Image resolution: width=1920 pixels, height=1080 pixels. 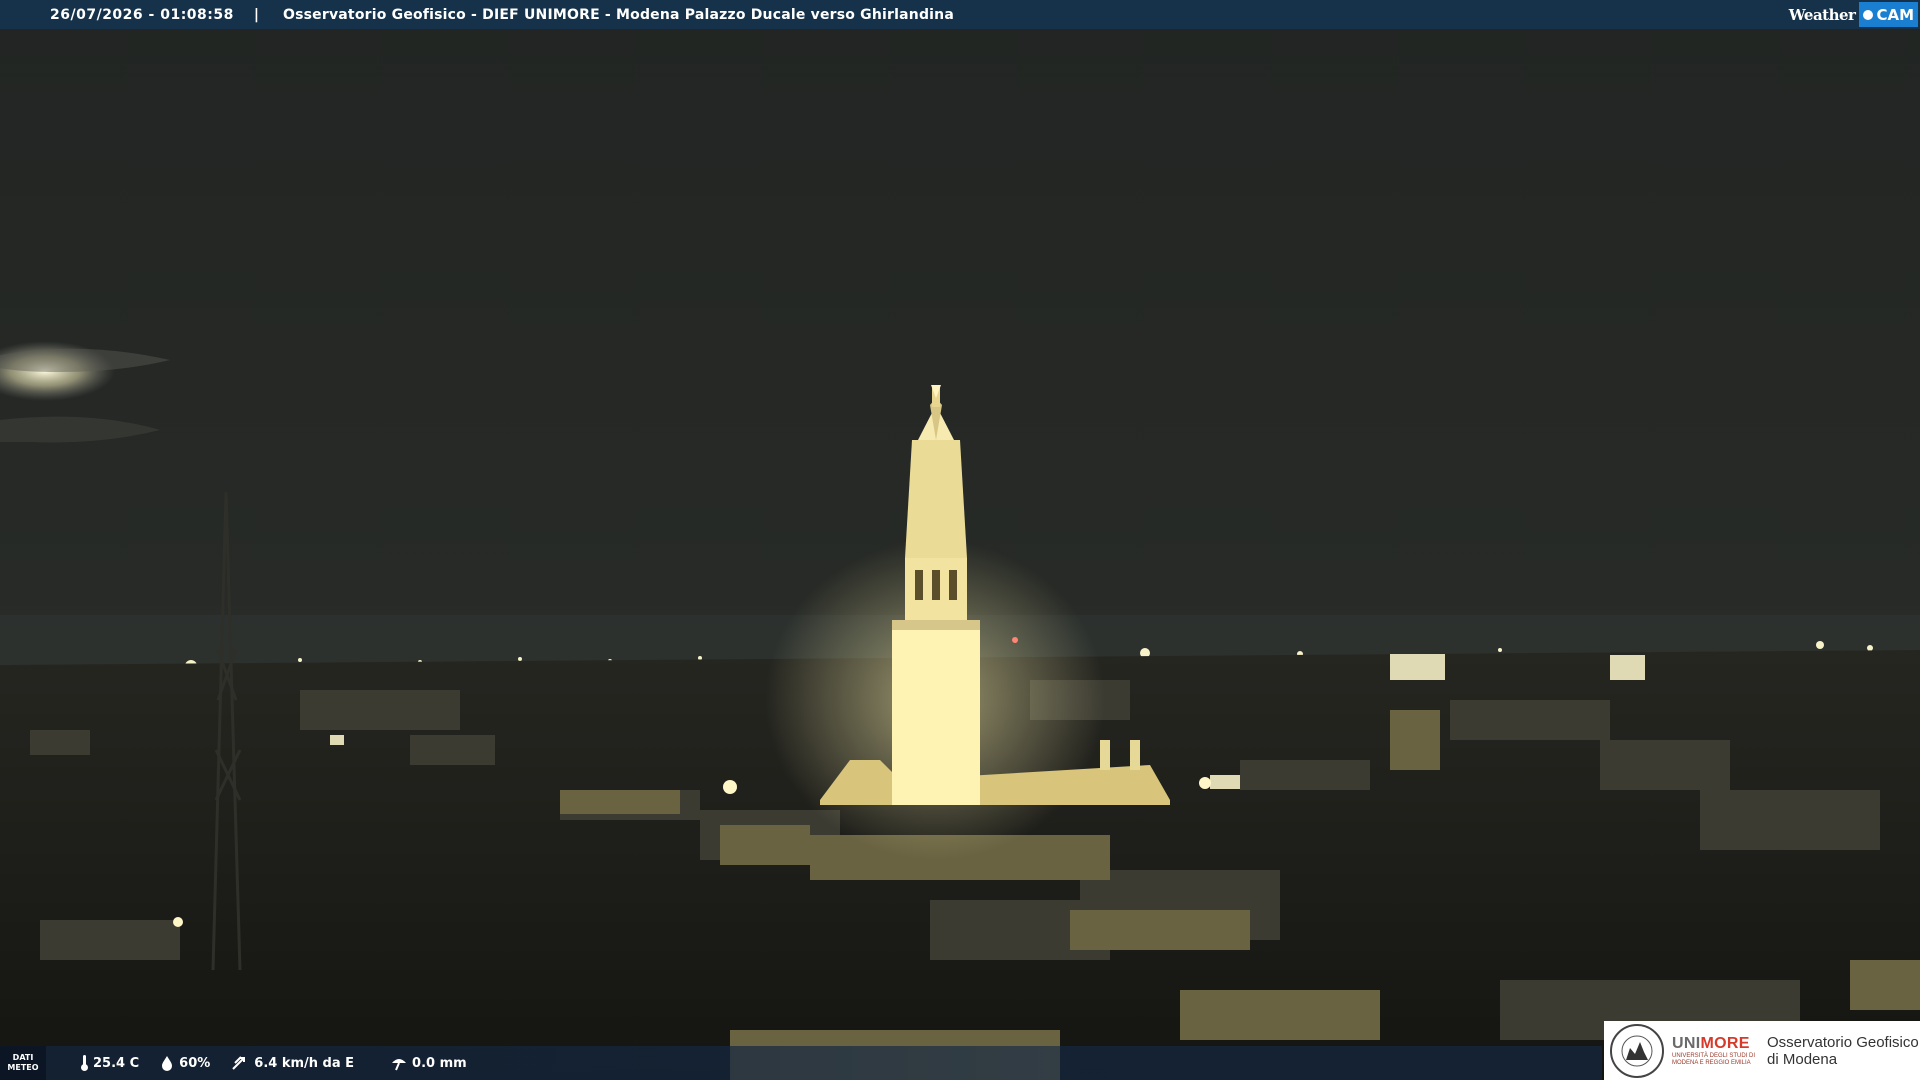 I want to click on rain-icon, so click(x=399, y=1065).